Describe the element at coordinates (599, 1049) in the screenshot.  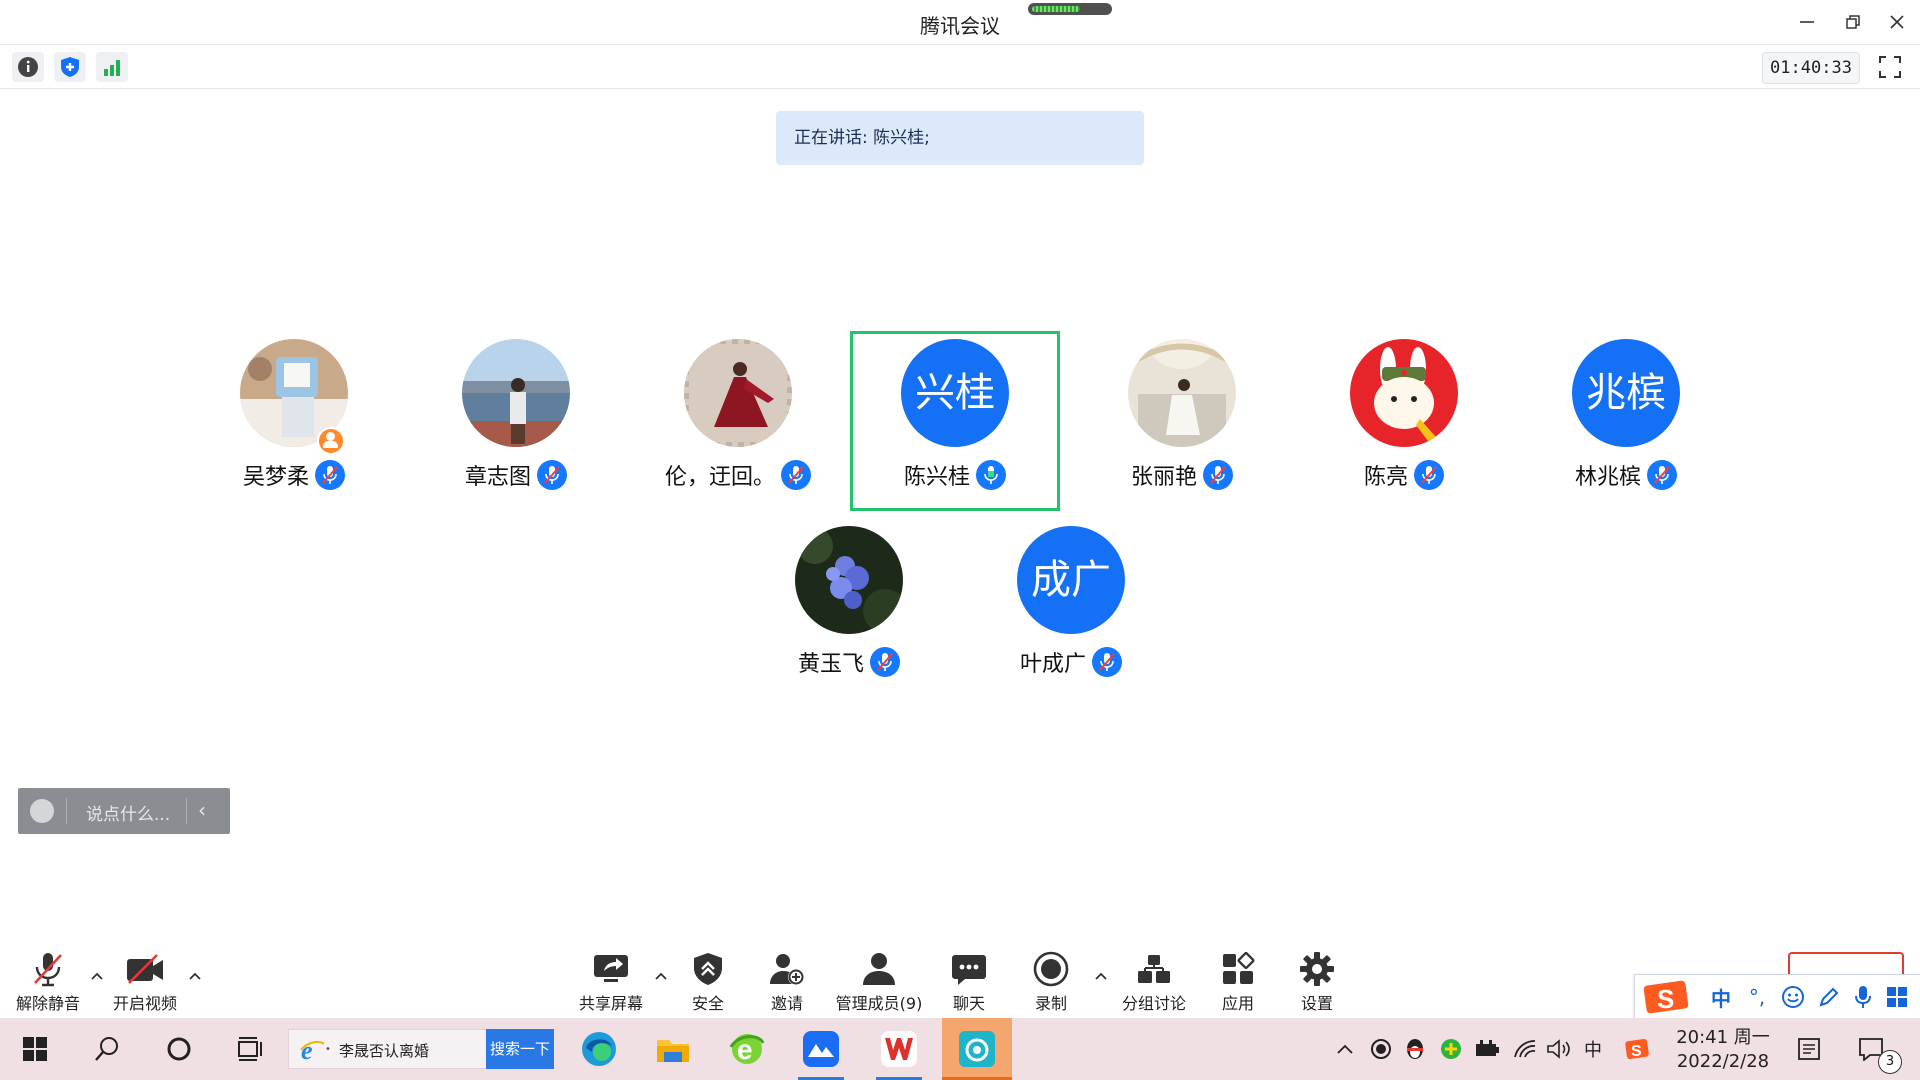
I see `edge-browser-icon` at that location.